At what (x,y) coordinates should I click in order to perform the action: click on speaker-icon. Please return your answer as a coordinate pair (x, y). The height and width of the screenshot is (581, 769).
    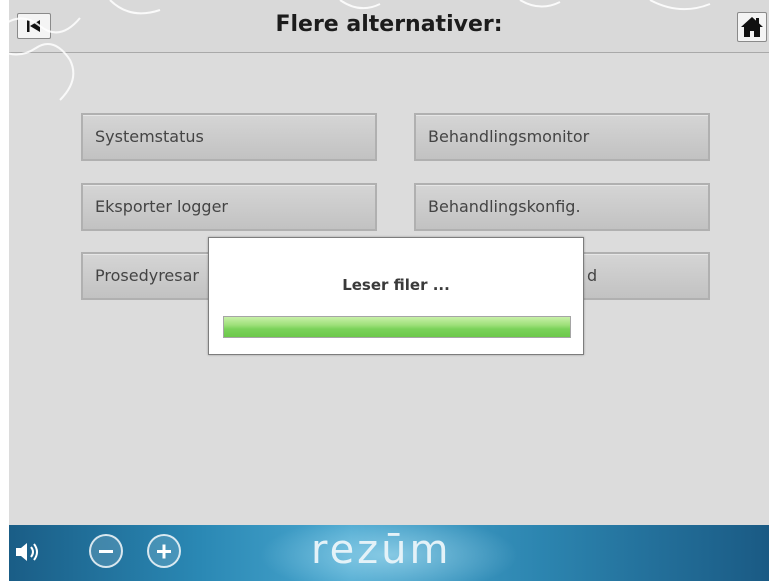
    Looking at the image, I should click on (28, 552).